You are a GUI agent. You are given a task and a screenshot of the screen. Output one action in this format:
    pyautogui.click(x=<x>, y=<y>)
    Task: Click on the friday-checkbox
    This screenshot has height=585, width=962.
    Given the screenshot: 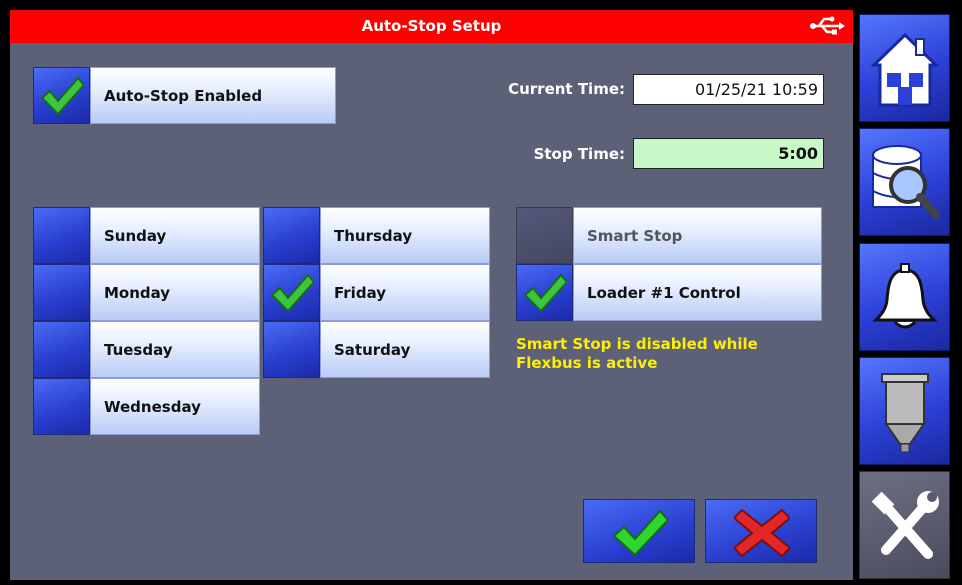 What is the action you would take?
    pyautogui.click(x=291, y=292)
    